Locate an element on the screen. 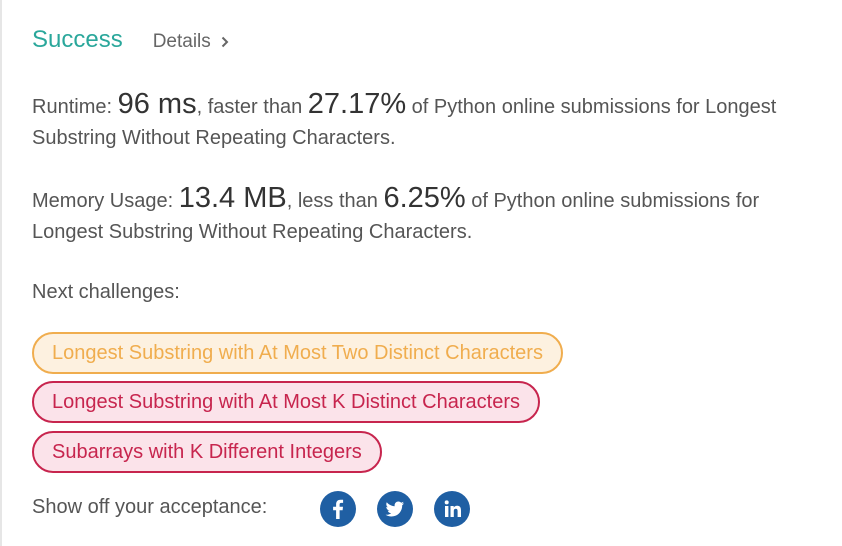 The image size is (842, 546). twitter-share-button is located at coordinates (395, 509).